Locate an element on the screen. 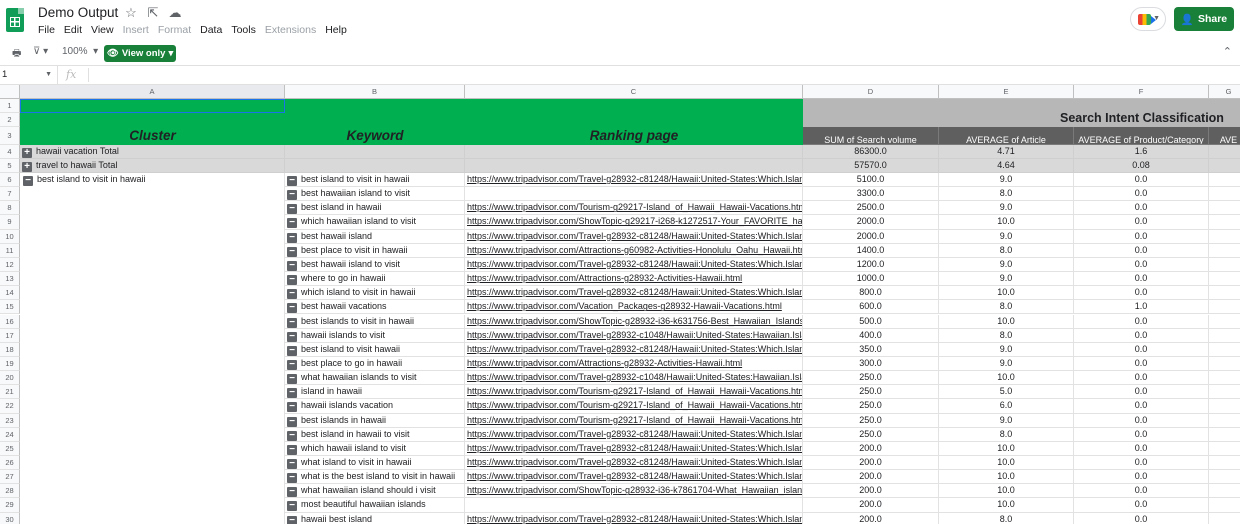  menu-tools: Tools is located at coordinates (246, 30).